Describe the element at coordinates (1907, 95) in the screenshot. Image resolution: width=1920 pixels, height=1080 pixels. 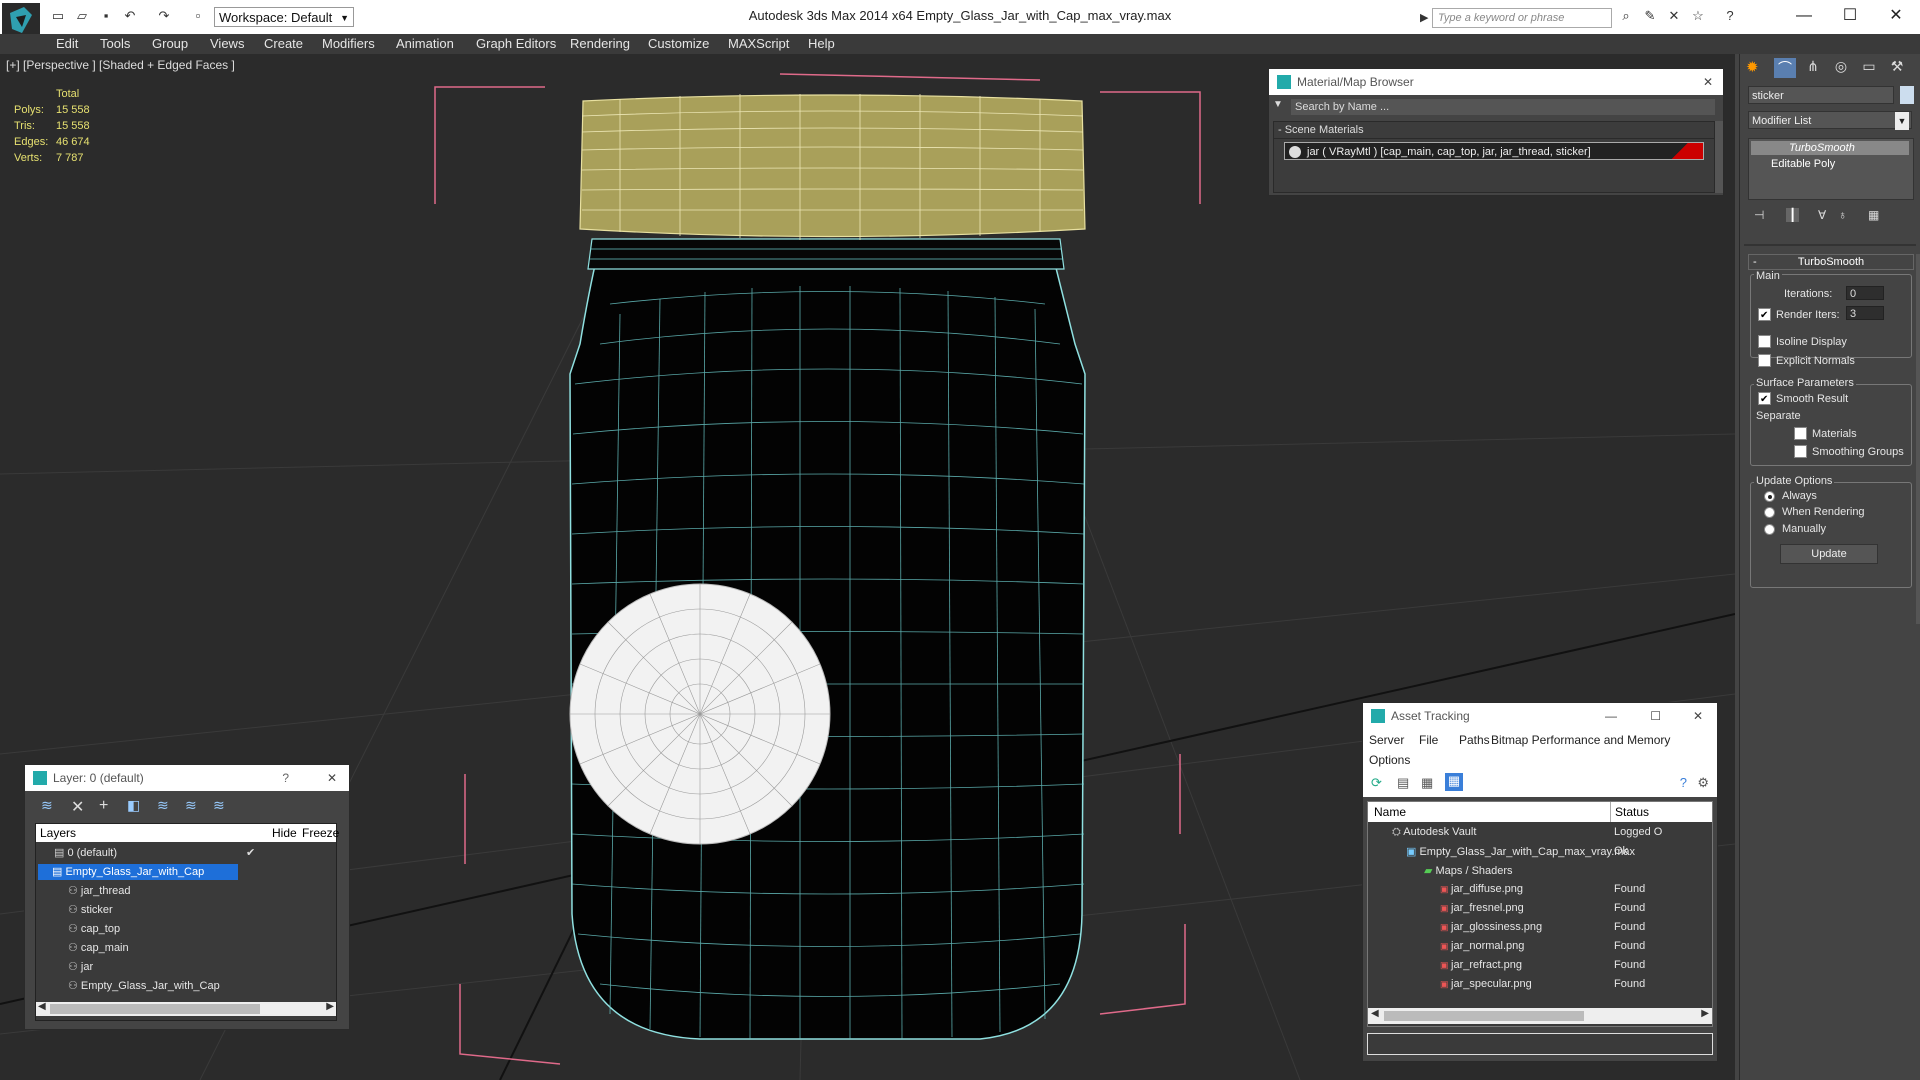
I see `object-color-swatch` at that location.